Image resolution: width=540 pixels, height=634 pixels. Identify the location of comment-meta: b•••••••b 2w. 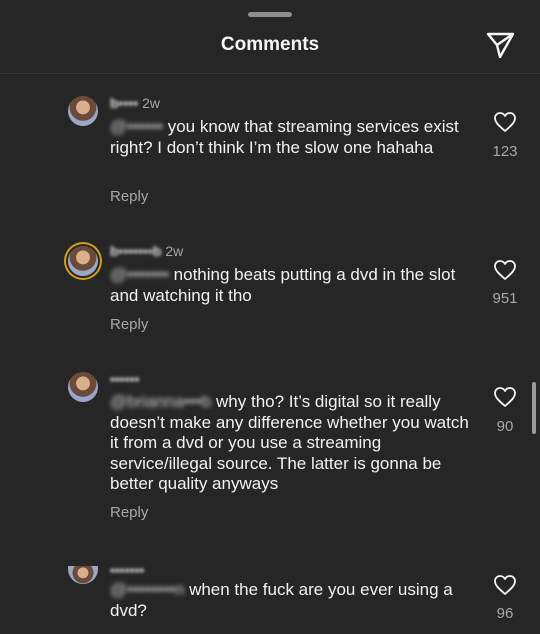
(146, 251).